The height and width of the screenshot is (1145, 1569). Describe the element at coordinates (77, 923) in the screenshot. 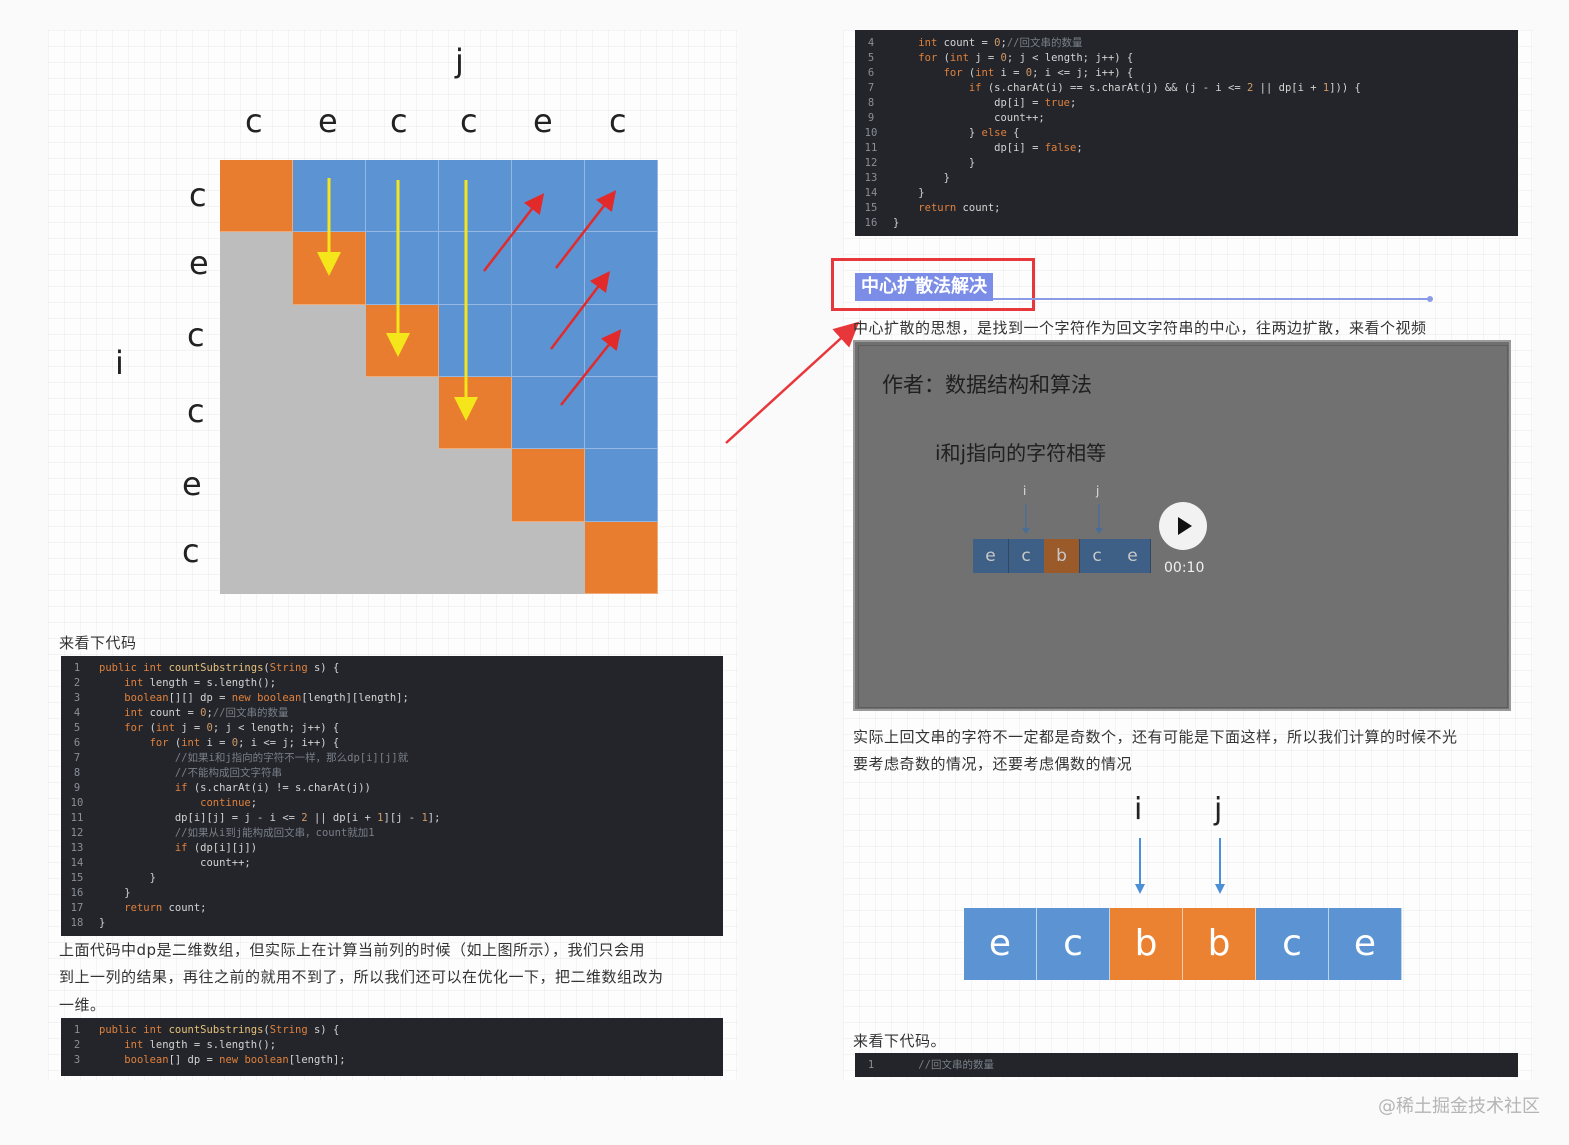

I see `line-number: 18` at that location.